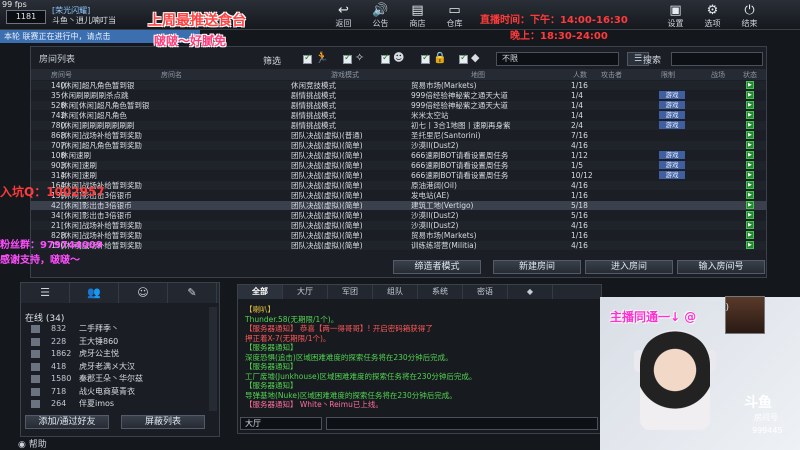 The height and width of the screenshot is (450, 800). What do you see at coordinates (76, 155) in the screenshot?
I see `room-name-cell: 休闲速刷` at bounding box center [76, 155].